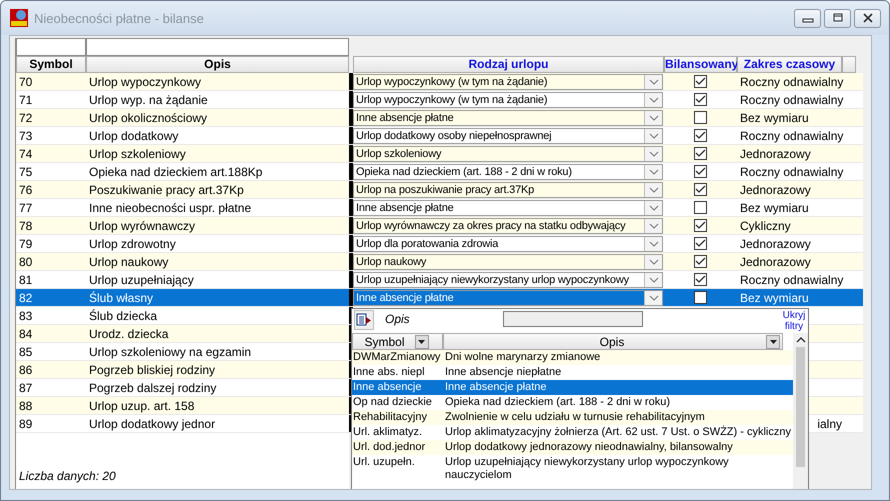 The height and width of the screenshot is (501, 890). Describe the element at coordinates (791, 279) in the screenshot. I see `table-cell-text: Roczny odnawialny` at that location.